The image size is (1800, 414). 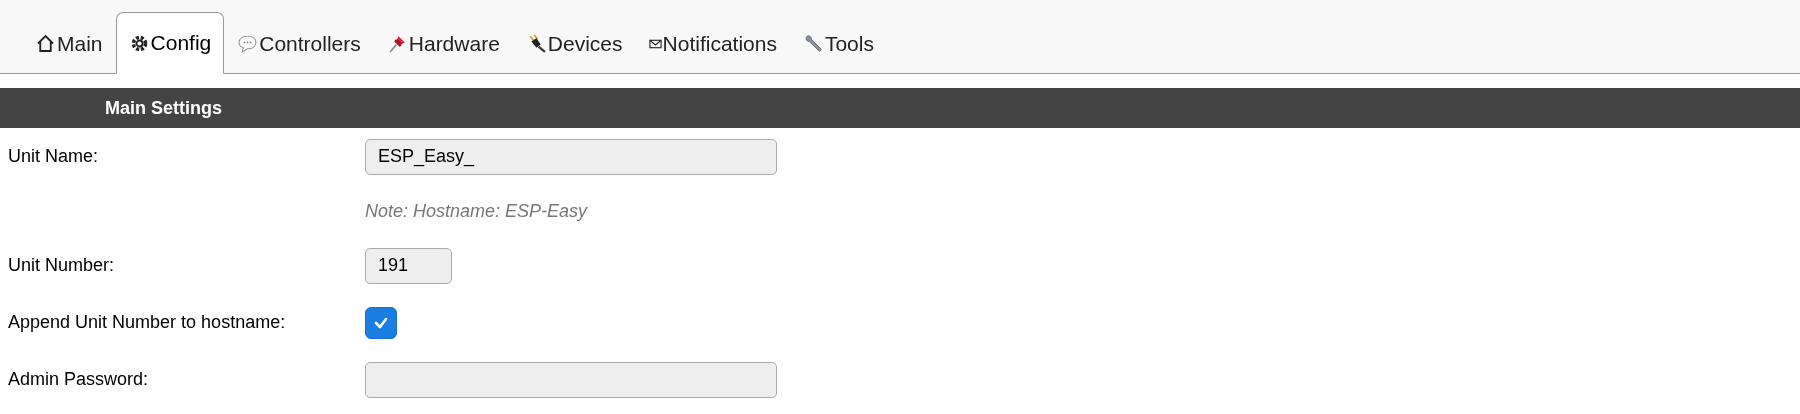 What do you see at coordinates (571, 379) in the screenshot?
I see `password-field` at bounding box center [571, 379].